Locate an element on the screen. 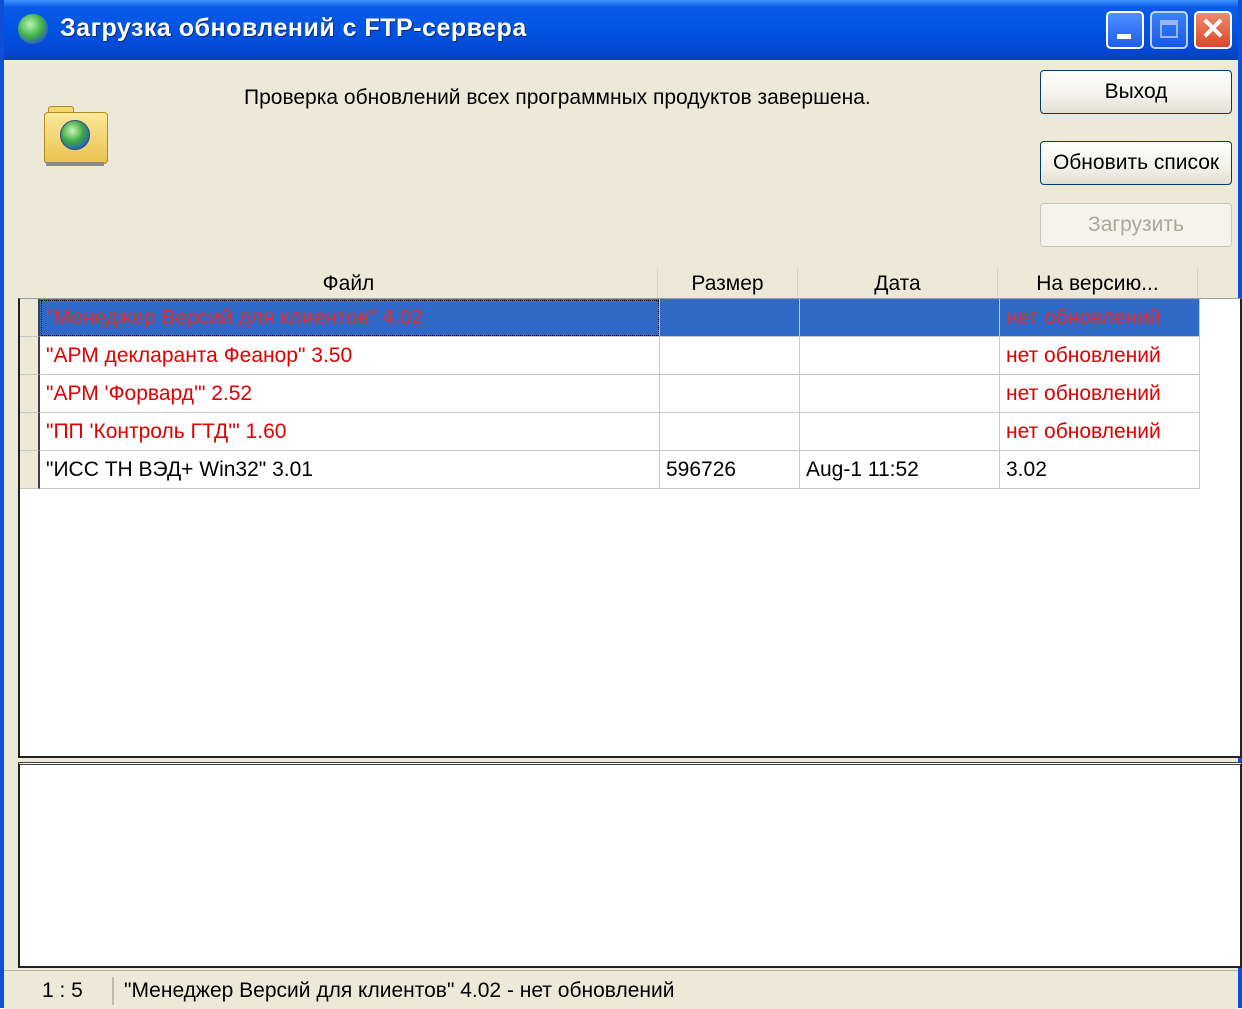 The width and height of the screenshot is (1242, 1009). maximize-icon is located at coordinates (1169, 29).